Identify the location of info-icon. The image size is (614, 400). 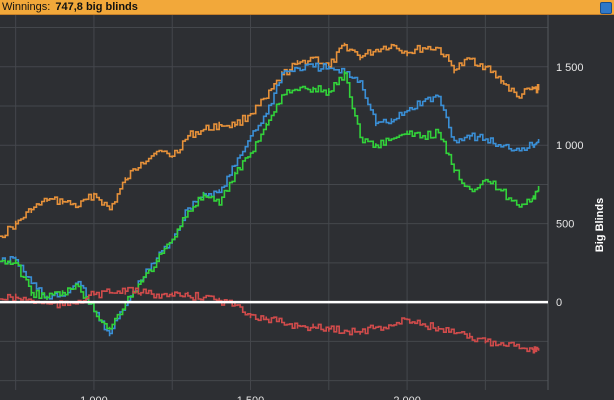
(606, 8).